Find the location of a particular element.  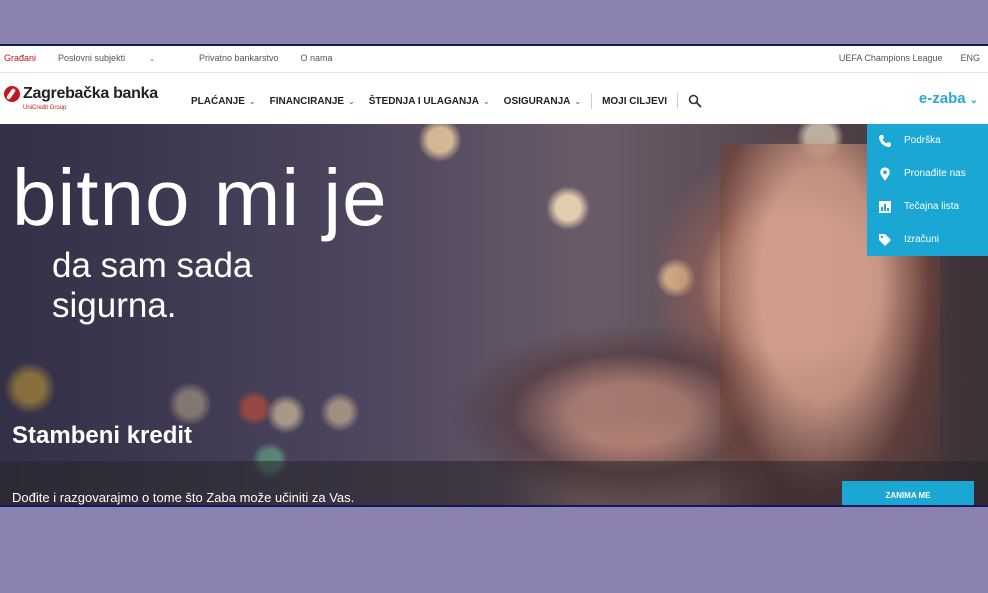

menu-moji-ciljevi-label: MOJI CILJEVI is located at coordinates (635, 101).